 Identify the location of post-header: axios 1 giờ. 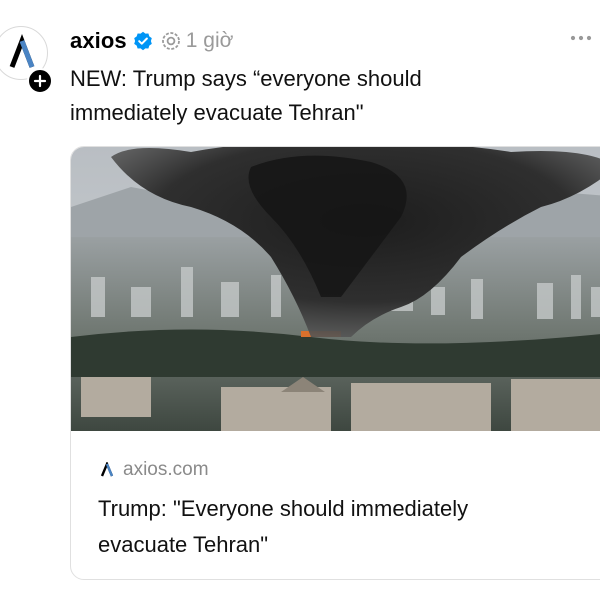
(151, 41).